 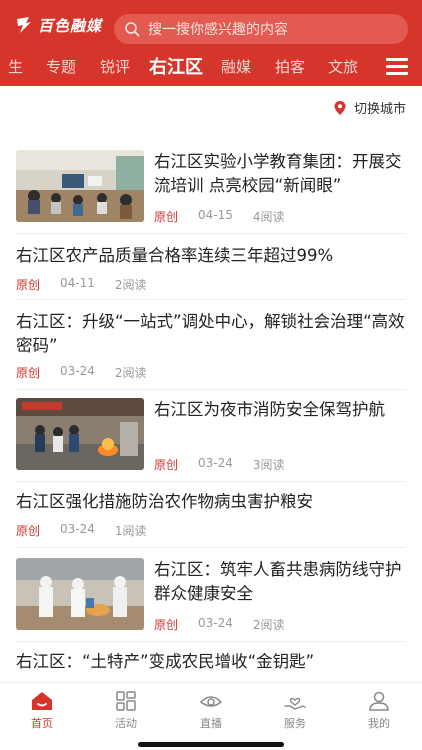 What do you see at coordinates (15, 66) in the screenshot?
I see `tab-partial: 生` at bounding box center [15, 66].